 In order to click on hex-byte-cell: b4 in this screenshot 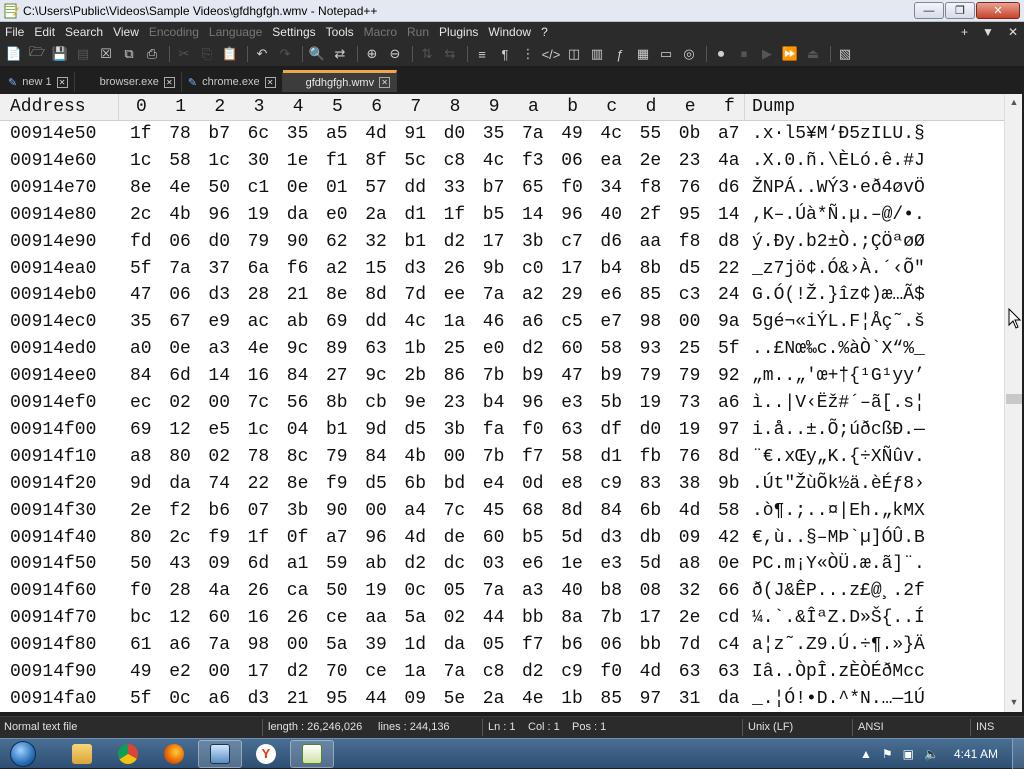, I will do `click(611, 269)`.